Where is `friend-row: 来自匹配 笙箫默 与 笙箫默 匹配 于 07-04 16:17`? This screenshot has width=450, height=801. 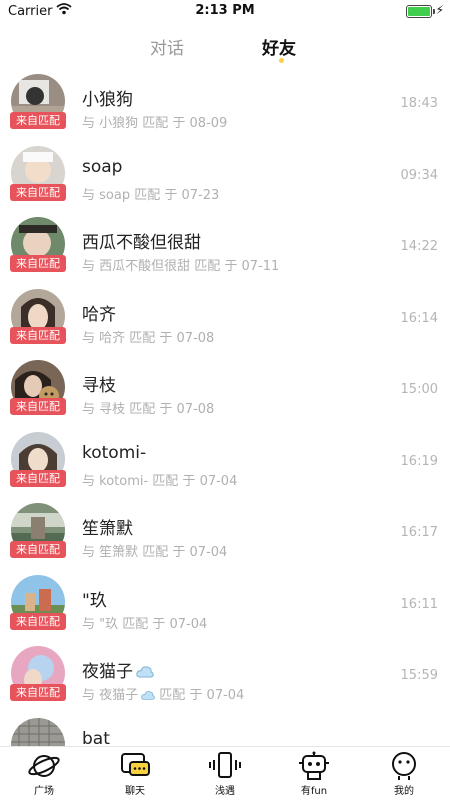
friend-row: 来自匹配 笙箫默 与 笙箫默 匹配 于 07-04 16:17 is located at coordinates (225, 531).